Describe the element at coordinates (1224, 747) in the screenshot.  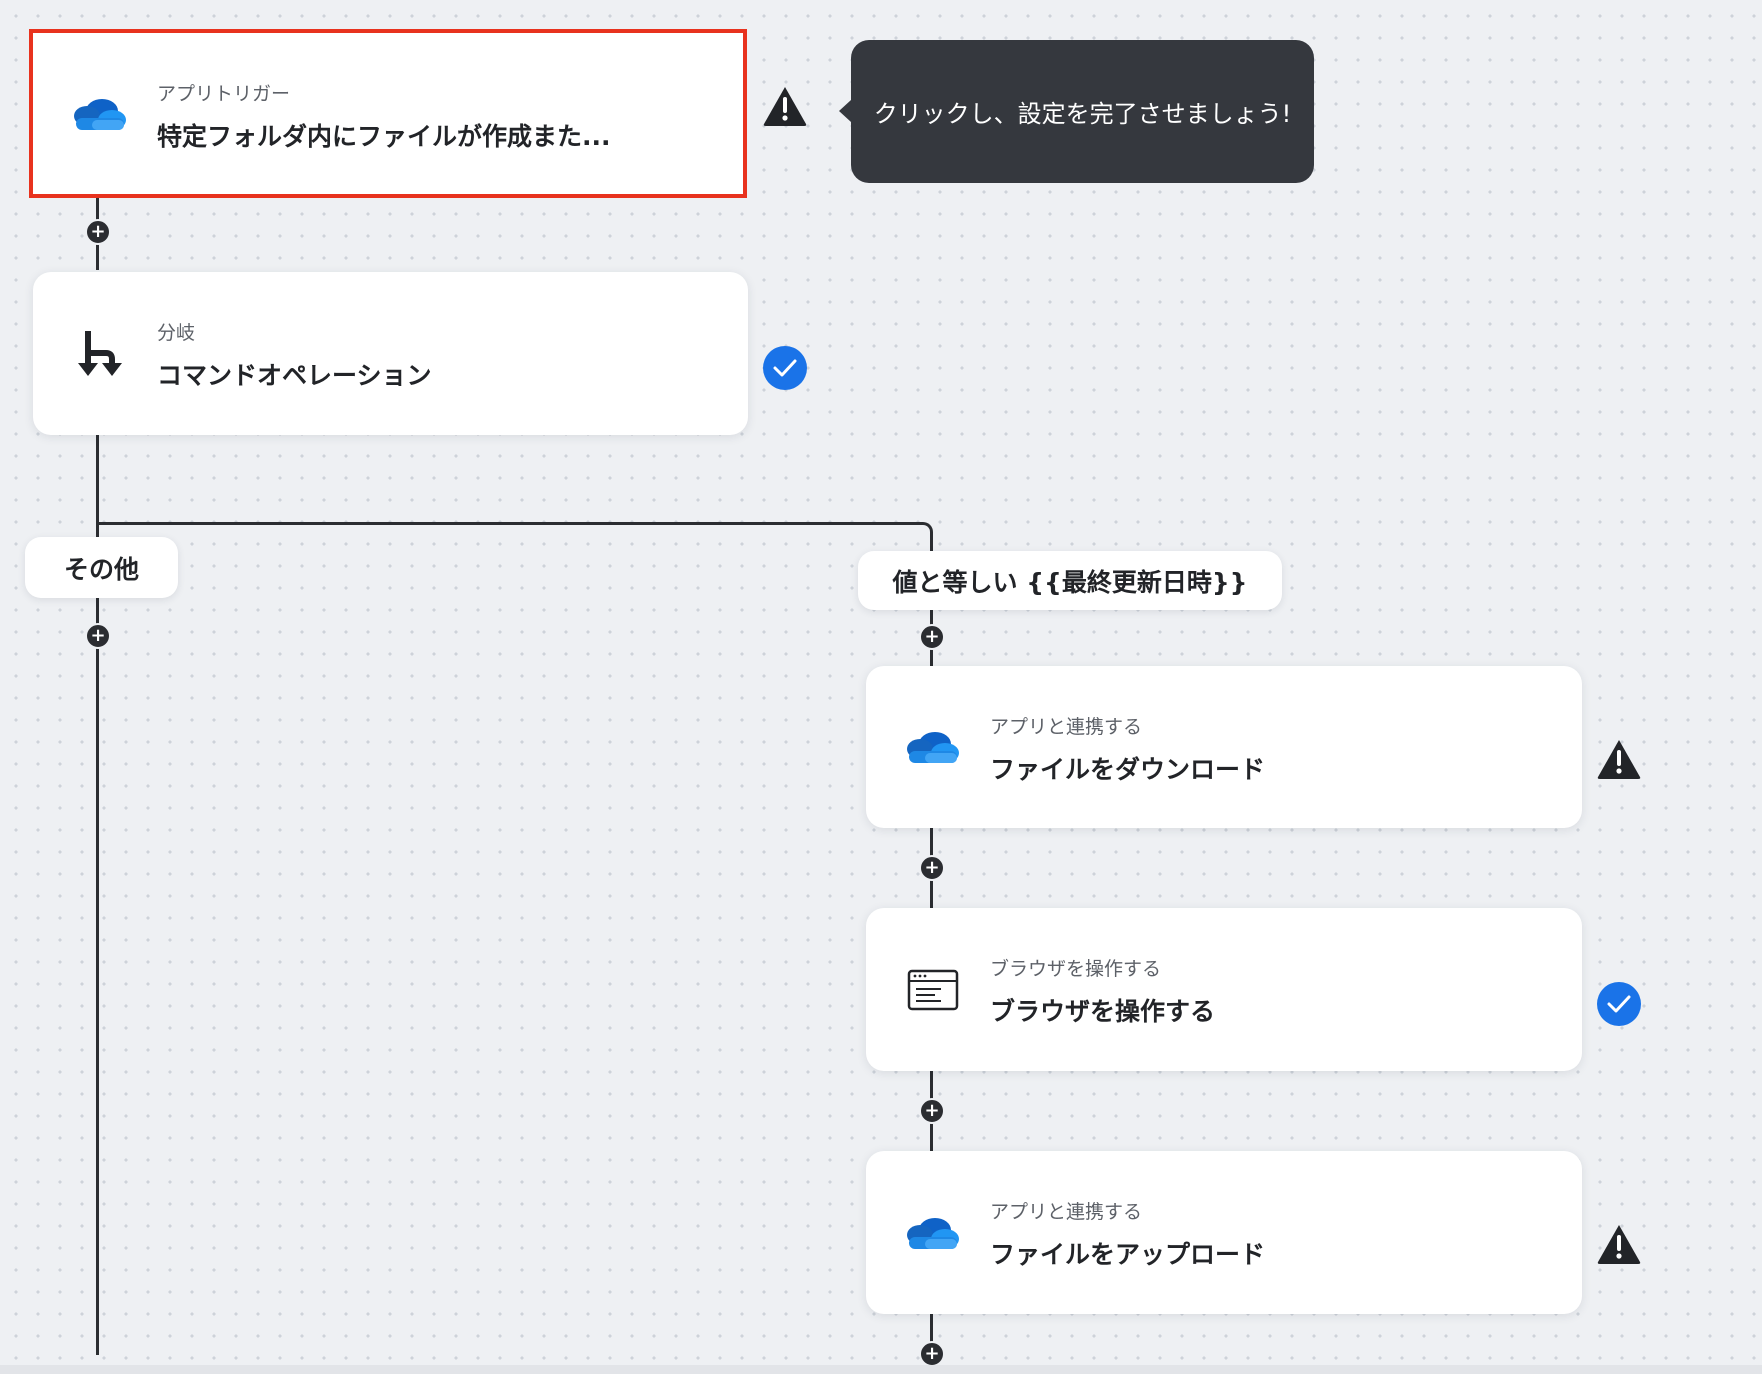
I see `step-card-download: アプリと連携する ファイルをダウンロード` at that location.